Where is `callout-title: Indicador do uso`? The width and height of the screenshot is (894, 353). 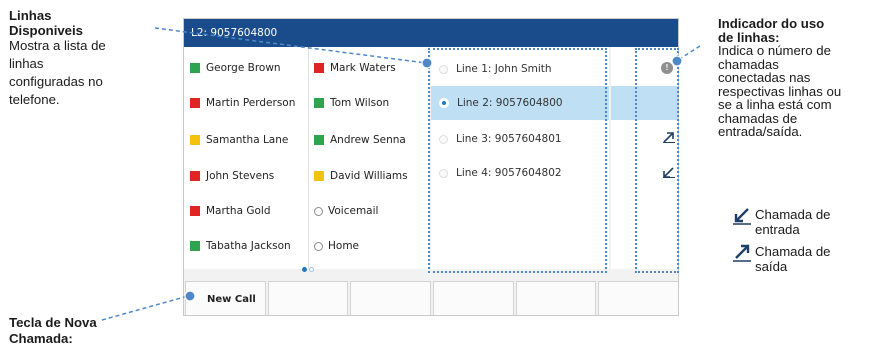 callout-title: Indicador do uso is located at coordinates (771, 23).